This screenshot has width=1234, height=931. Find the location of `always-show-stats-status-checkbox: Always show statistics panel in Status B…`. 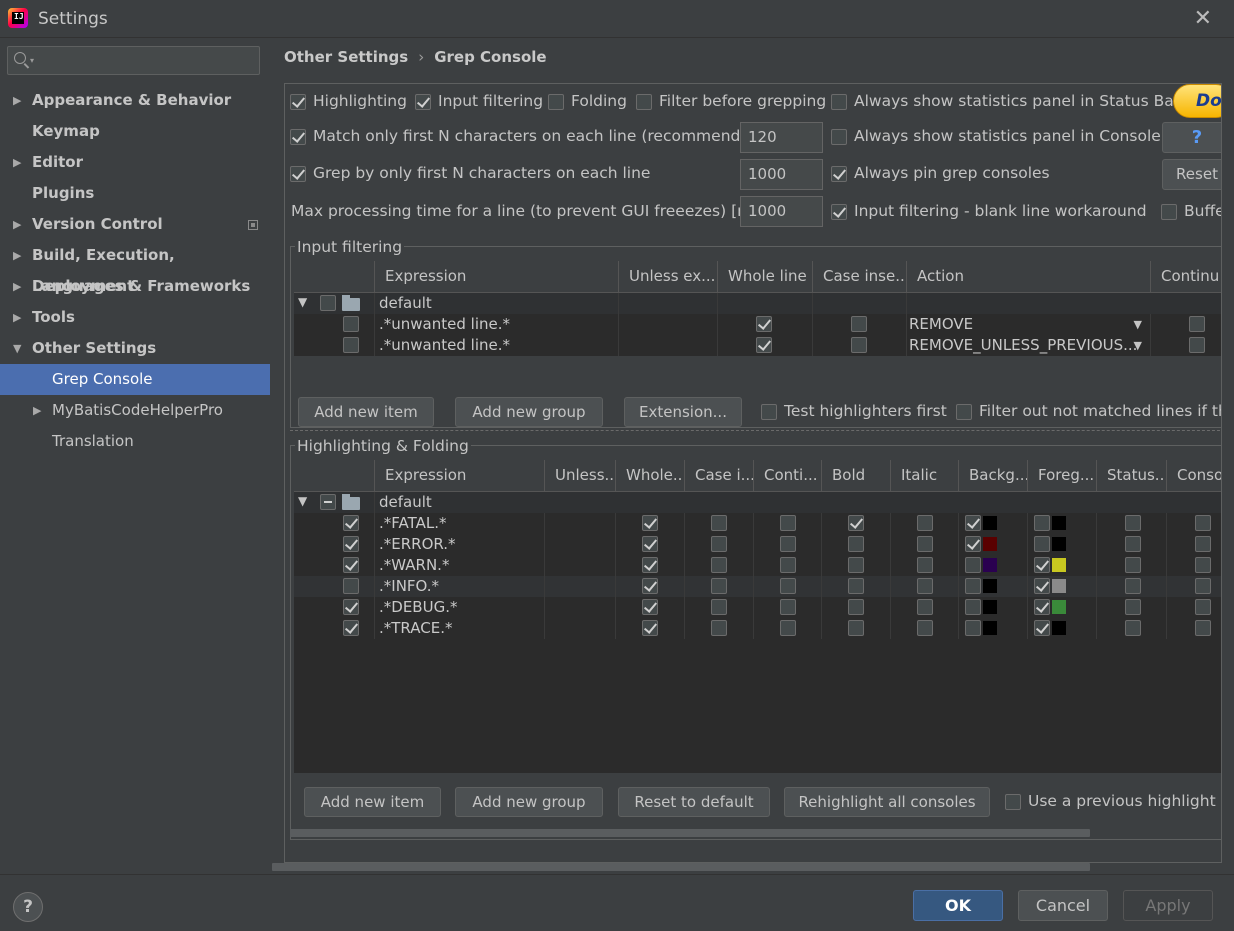

always-show-stats-status-checkbox: Always show statistics panel in Status B… is located at coordinates (1005, 101).